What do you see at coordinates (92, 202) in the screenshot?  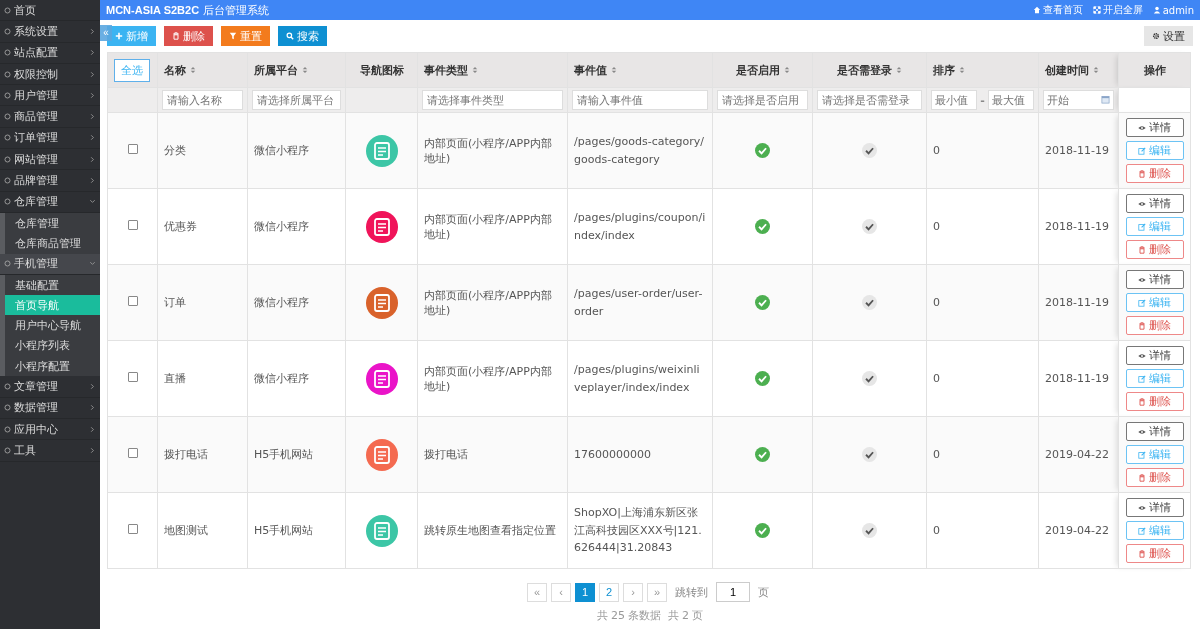 I see `chevron-down-icon` at bounding box center [92, 202].